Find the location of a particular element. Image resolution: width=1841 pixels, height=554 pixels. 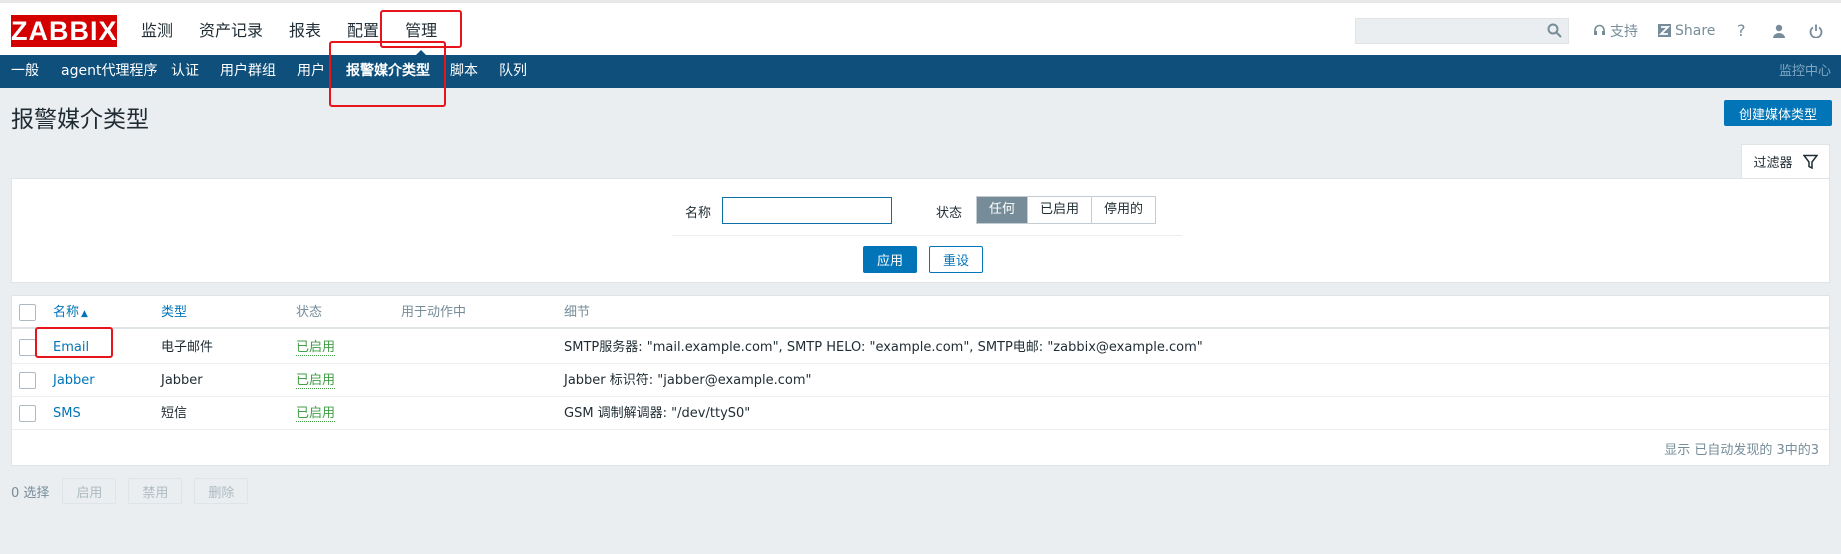

sub-menu-general: 一般 is located at coordinates (25, 71).